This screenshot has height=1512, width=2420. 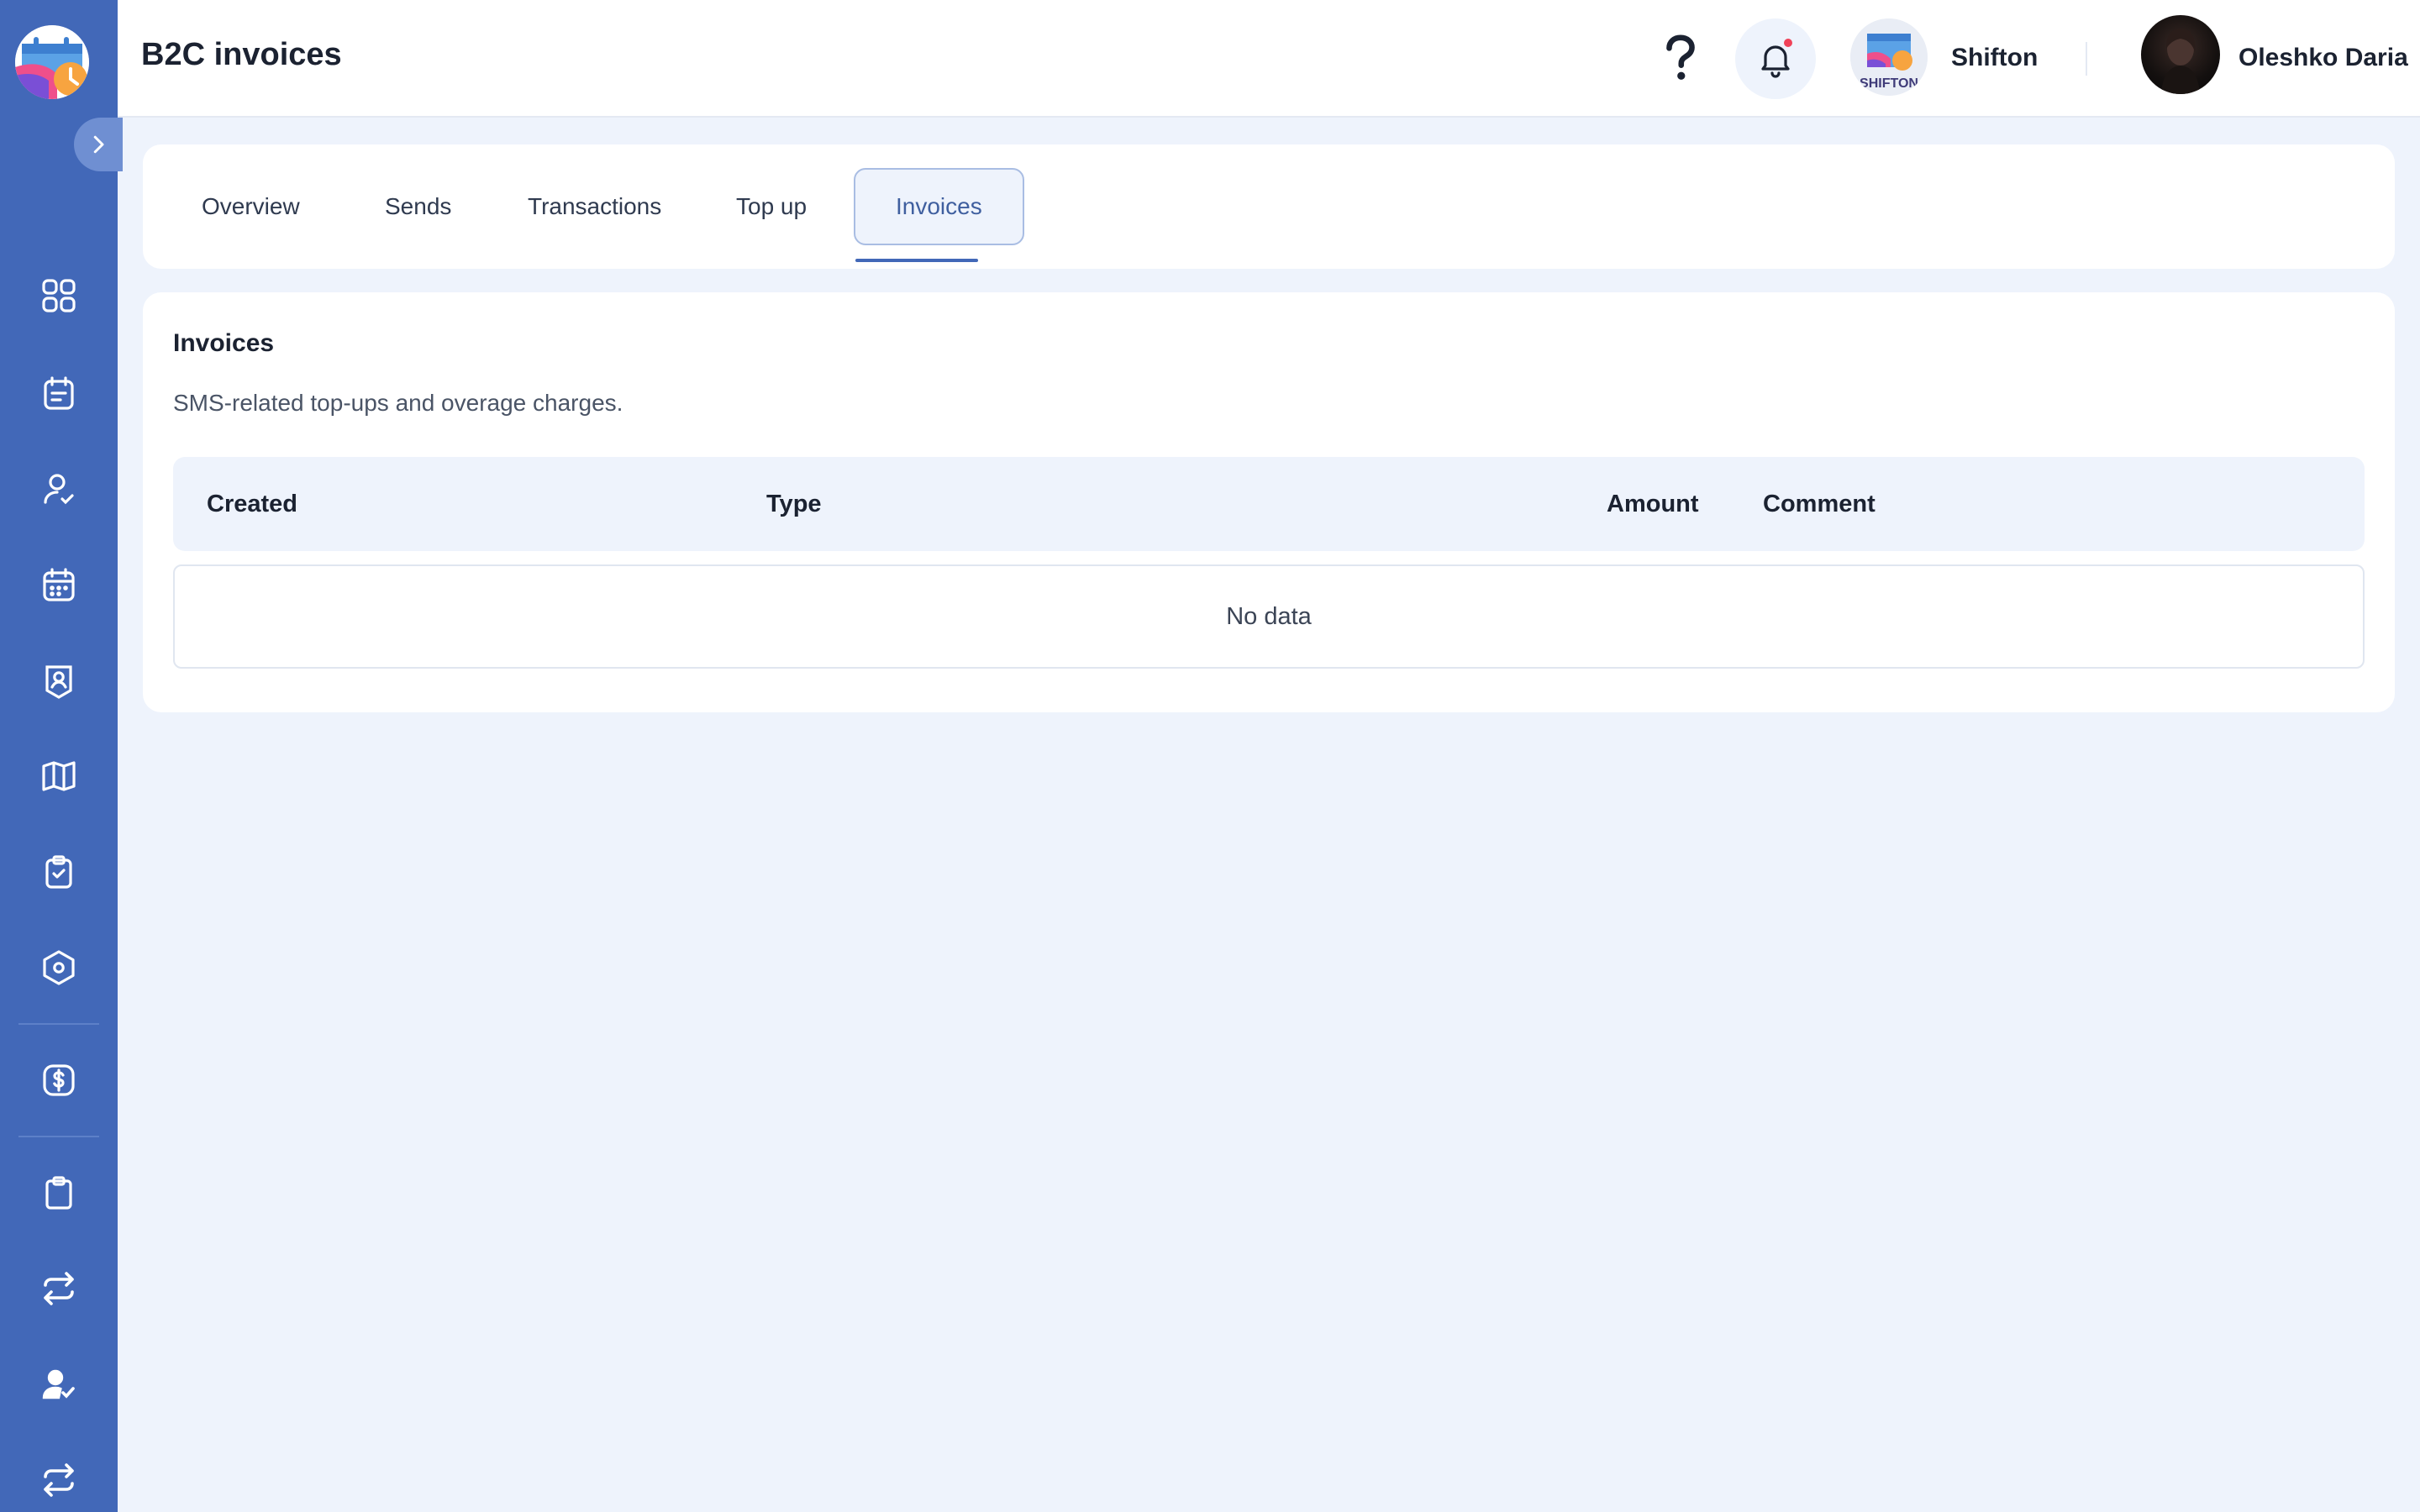 What do you see at coordinates (2180, 54) in the screenshot?
I see `user-avatar` at bounding box center [2180, 54].